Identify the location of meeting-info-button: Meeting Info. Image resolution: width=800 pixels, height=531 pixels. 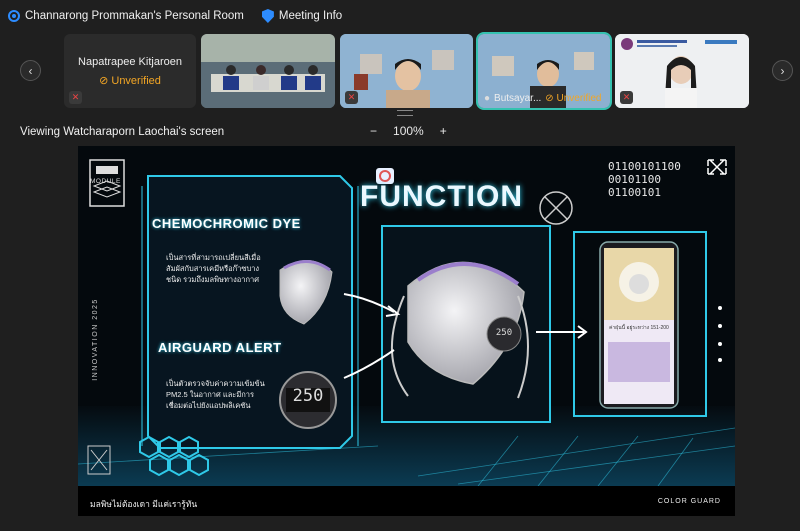
(302, 16).